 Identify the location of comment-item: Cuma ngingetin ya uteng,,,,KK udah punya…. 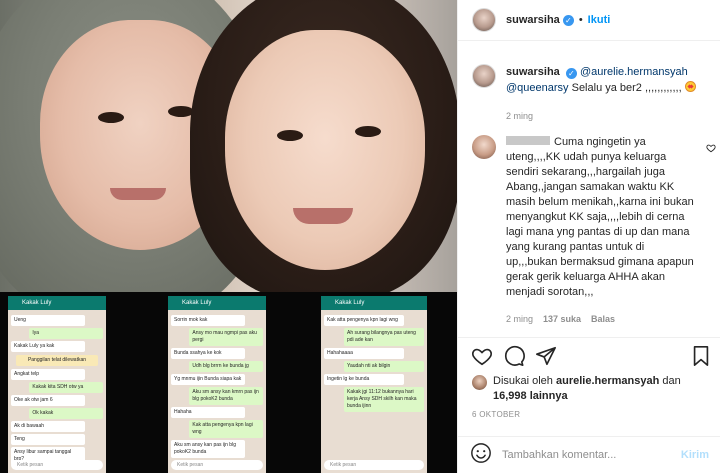
(594, 229).